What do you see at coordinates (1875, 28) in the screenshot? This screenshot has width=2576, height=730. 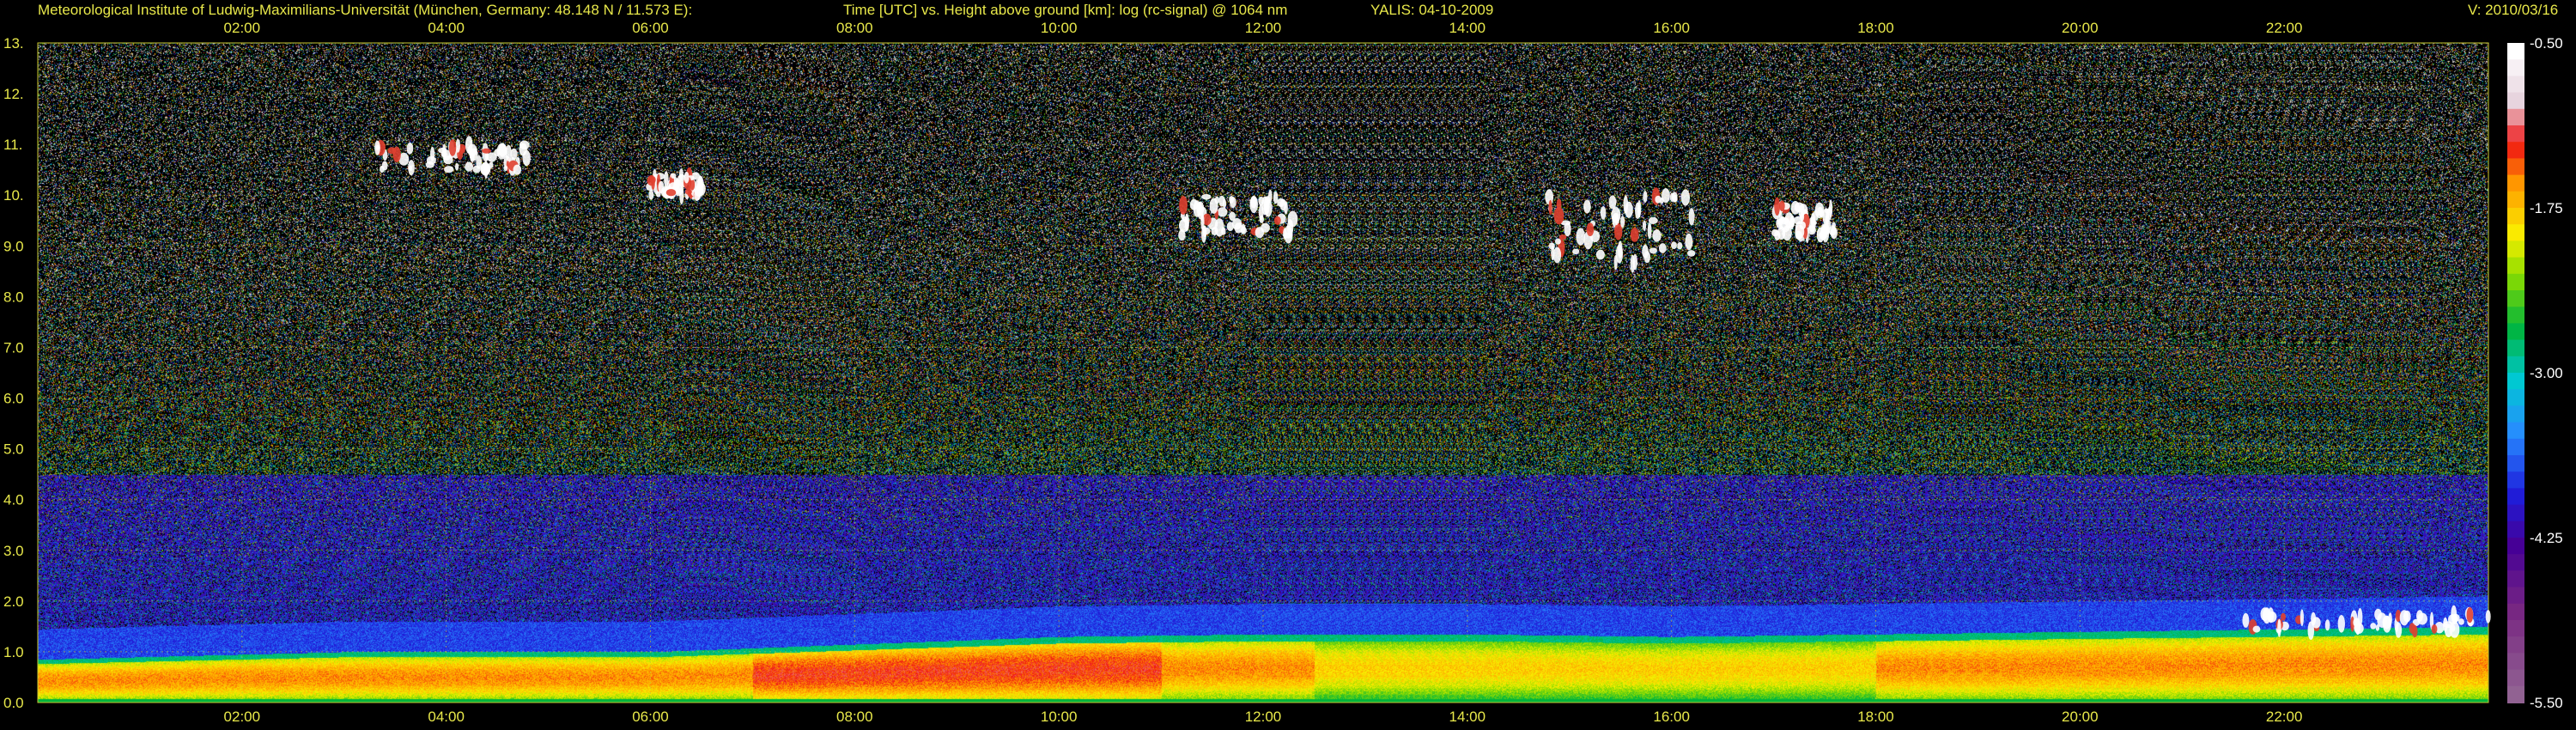 I see `x-tick-label-top: 18:00` at bounding box center [1875, 28].